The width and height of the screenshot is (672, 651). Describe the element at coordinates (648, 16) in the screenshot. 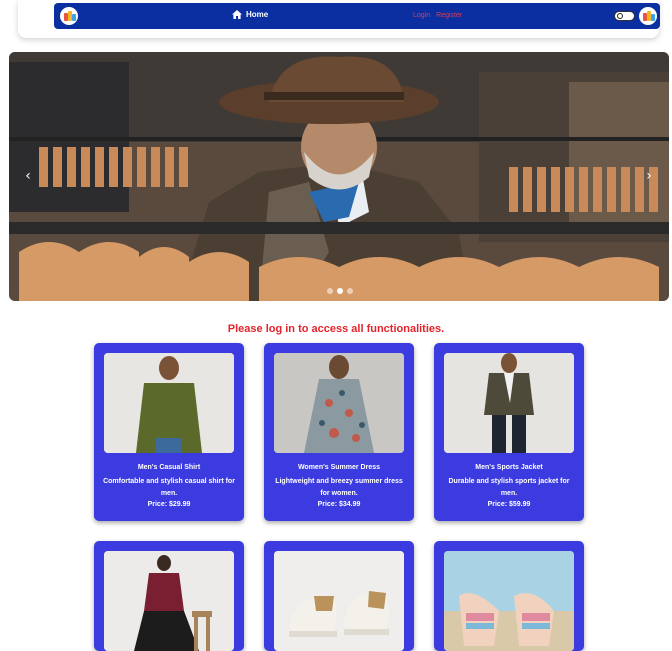

I see `user-avatar` at that location.